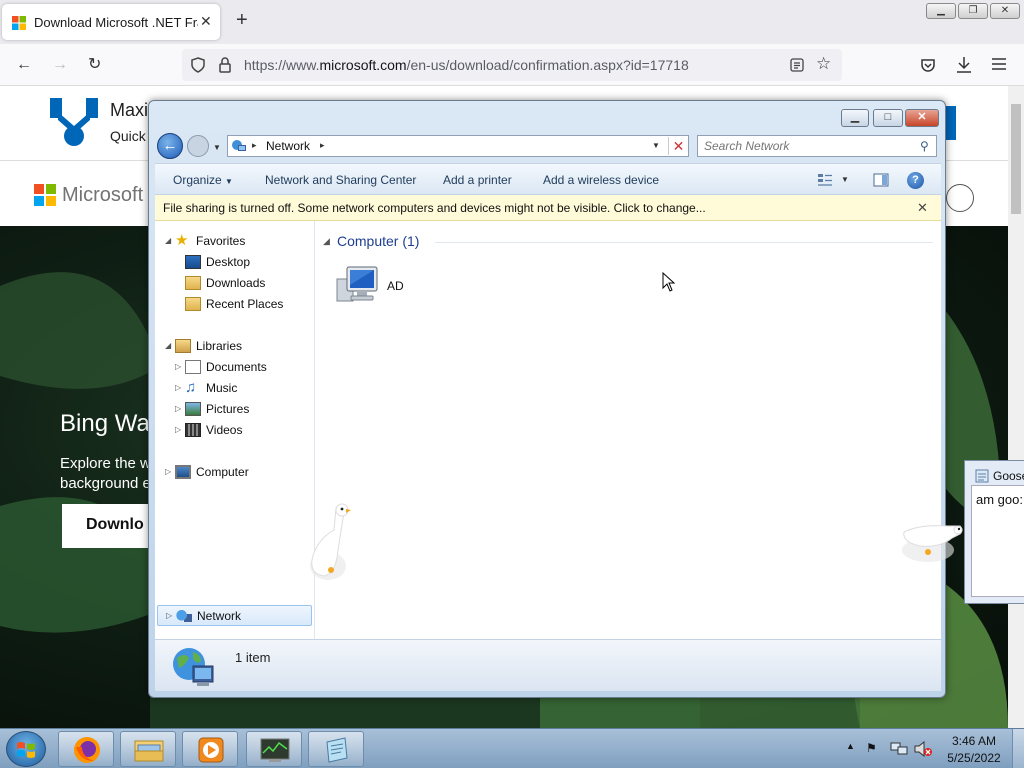  What do you see at coordinates (656, 145) in the screenshot?
I see `address-dropdown-icon: ▼` at bounding box center [656, 145].